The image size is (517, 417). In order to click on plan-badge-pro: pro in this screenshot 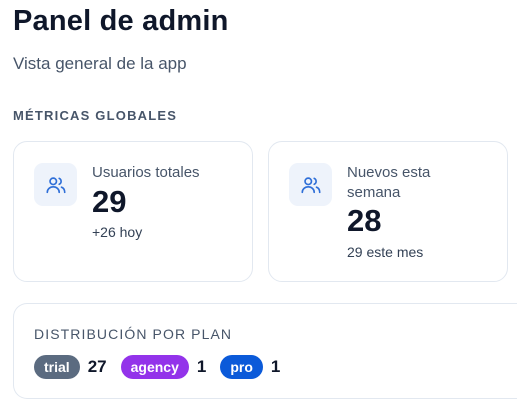, I will do `click(241, 367)`.